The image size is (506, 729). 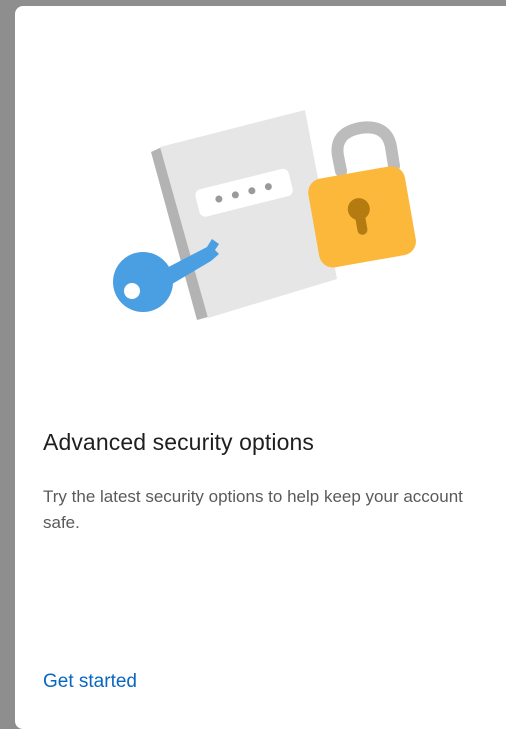 I want to click on card-title: Advanced security options, so click(x=178, y=442).